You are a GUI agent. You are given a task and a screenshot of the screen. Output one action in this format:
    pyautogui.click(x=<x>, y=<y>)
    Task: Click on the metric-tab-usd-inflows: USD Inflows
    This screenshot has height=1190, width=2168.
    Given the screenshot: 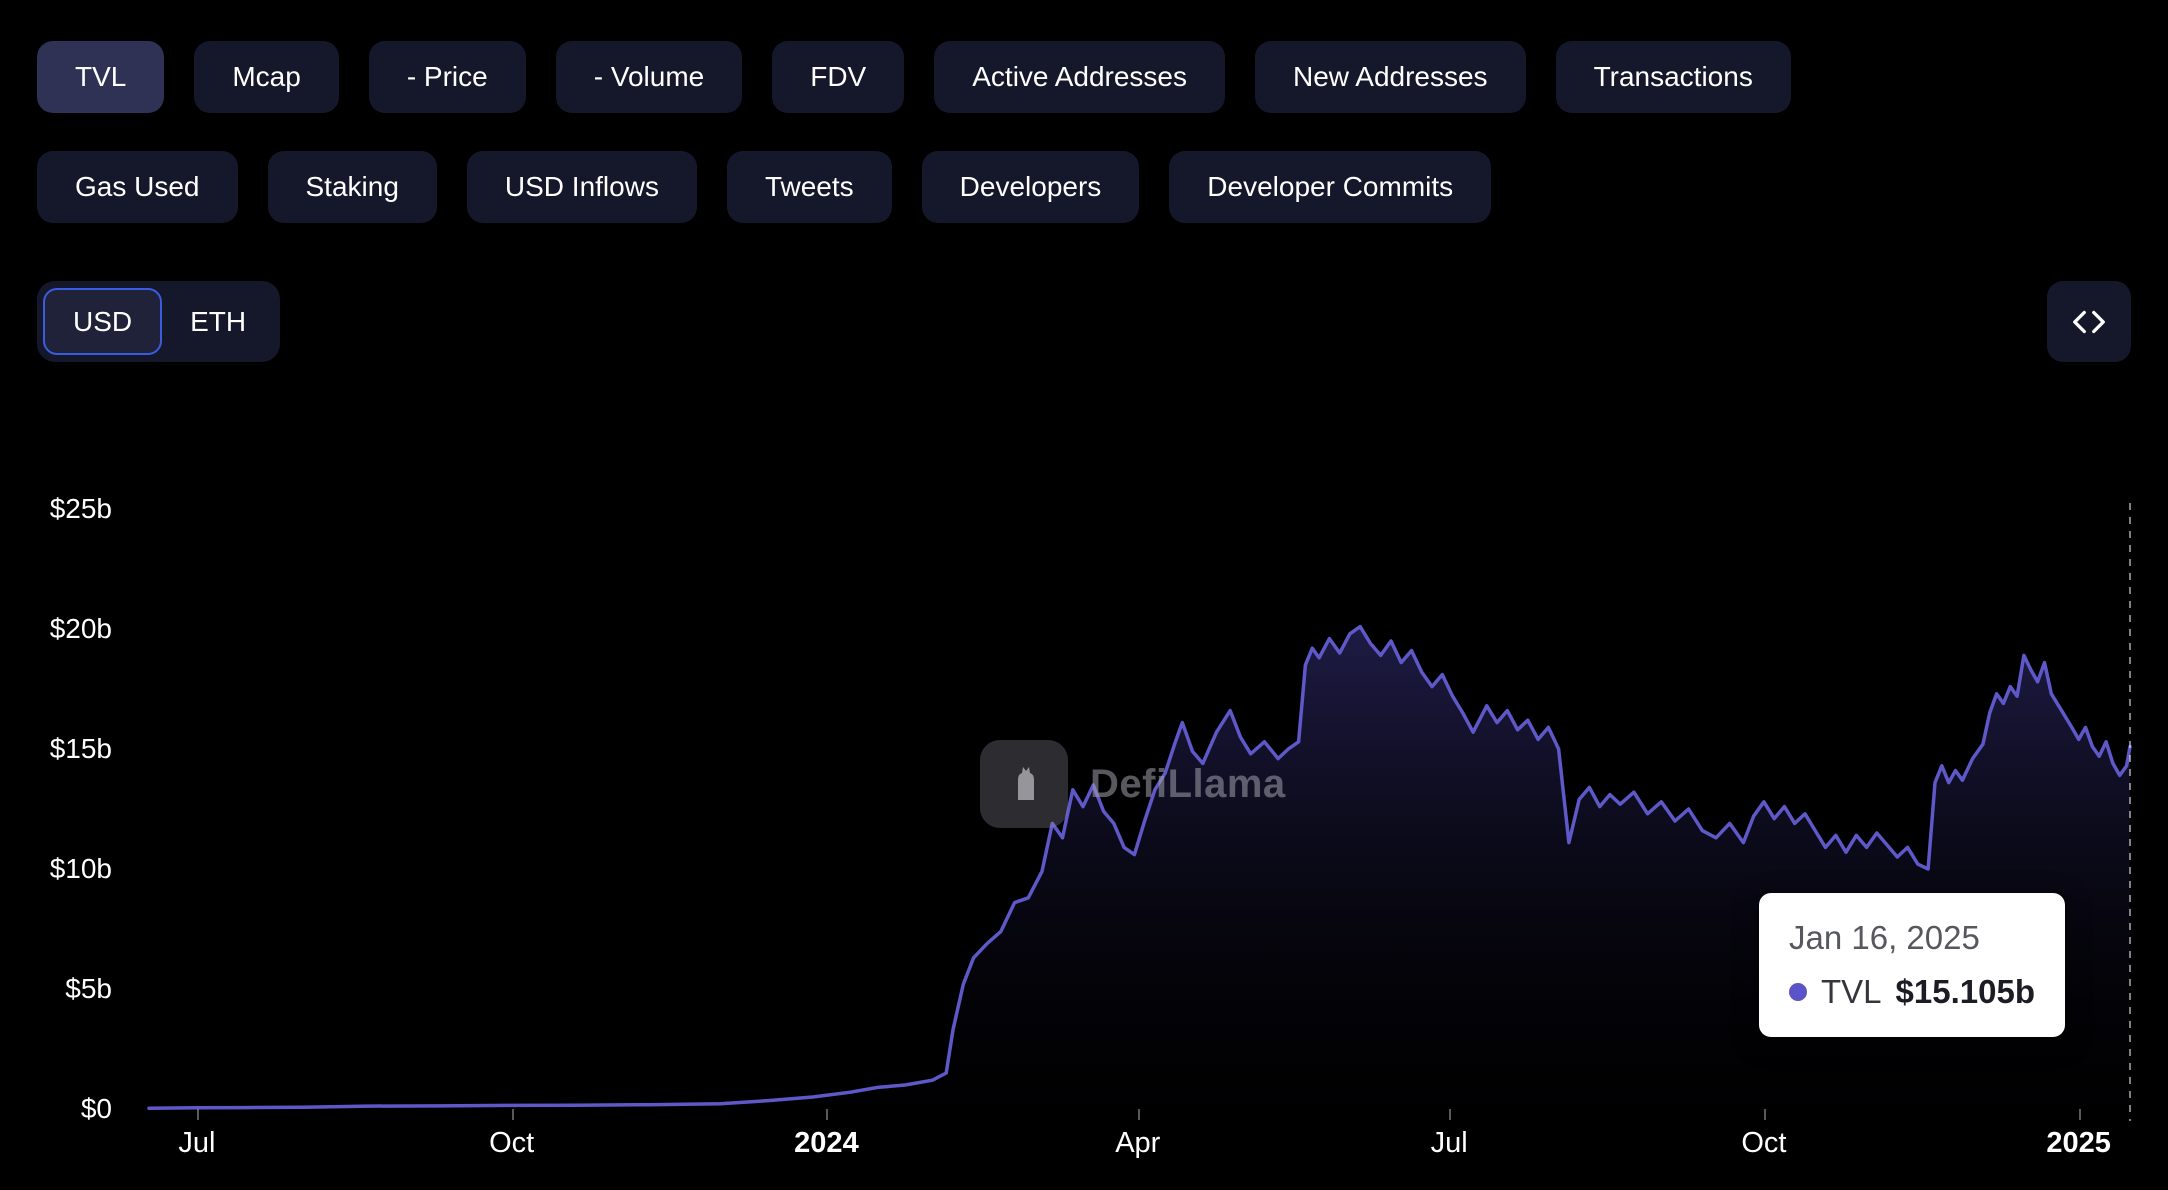 What is the action you would take?
    pyautogui.click(x=581, y=187)
    